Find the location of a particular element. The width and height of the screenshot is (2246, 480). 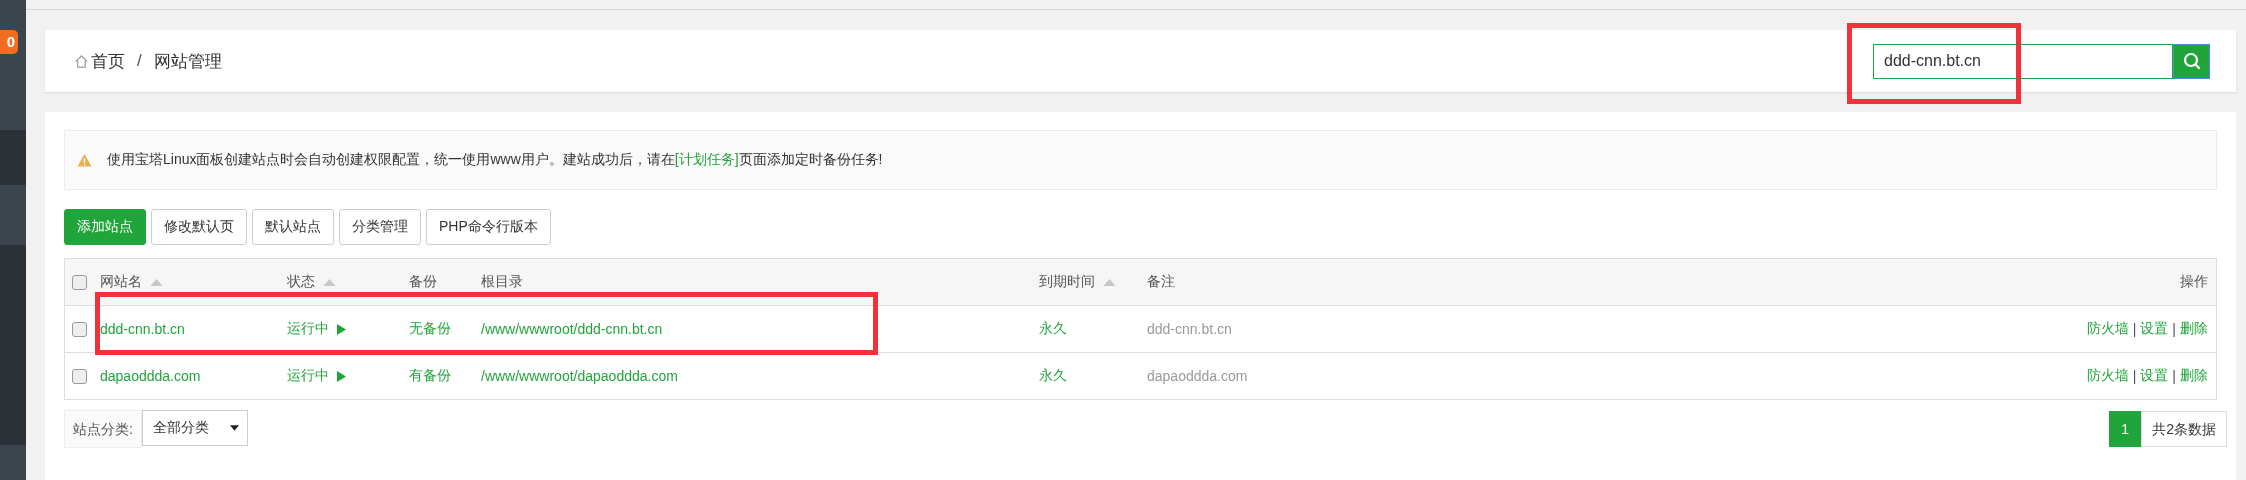

warning-icon is located at coordinates (84, 160).